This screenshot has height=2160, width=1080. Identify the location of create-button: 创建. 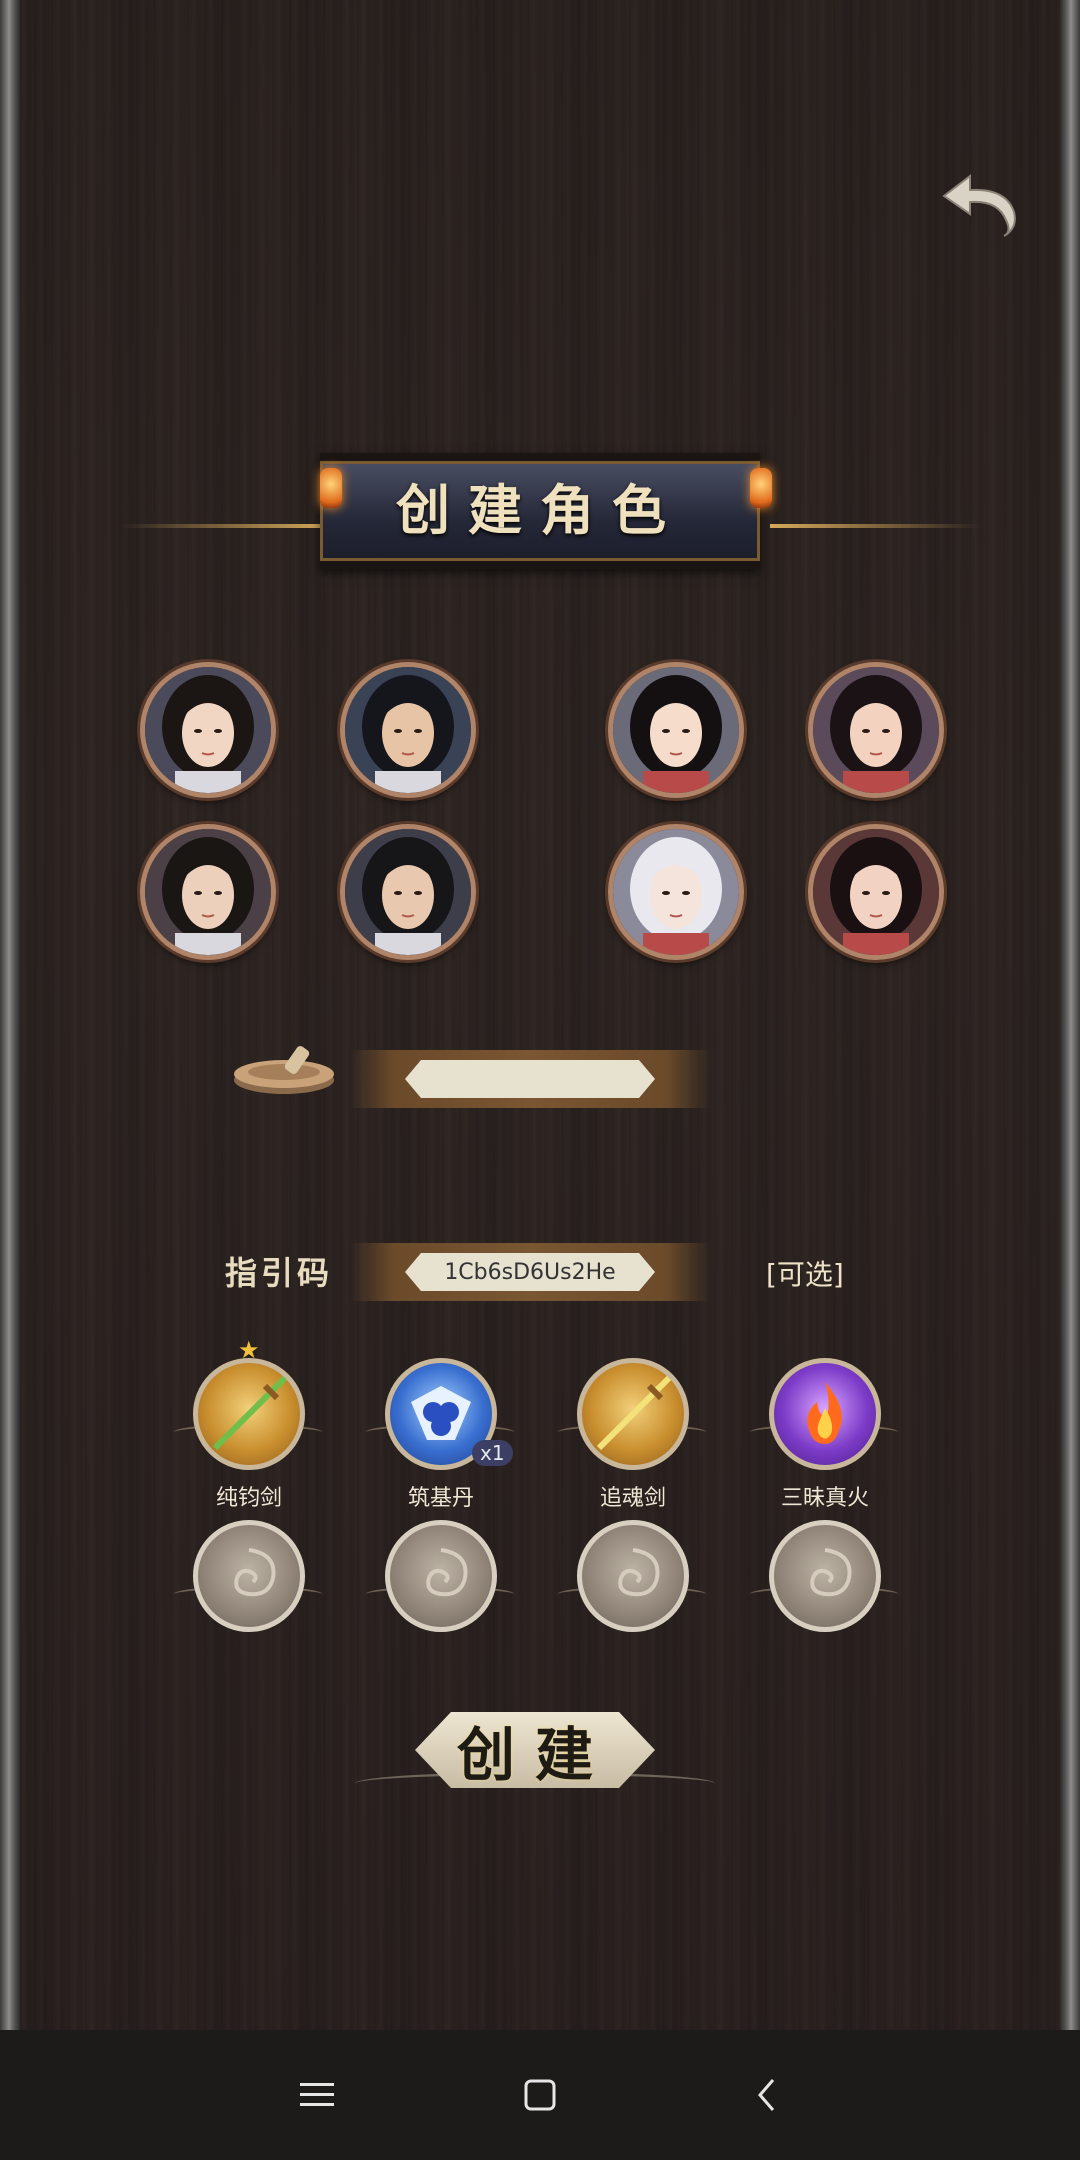
(535, 1750).